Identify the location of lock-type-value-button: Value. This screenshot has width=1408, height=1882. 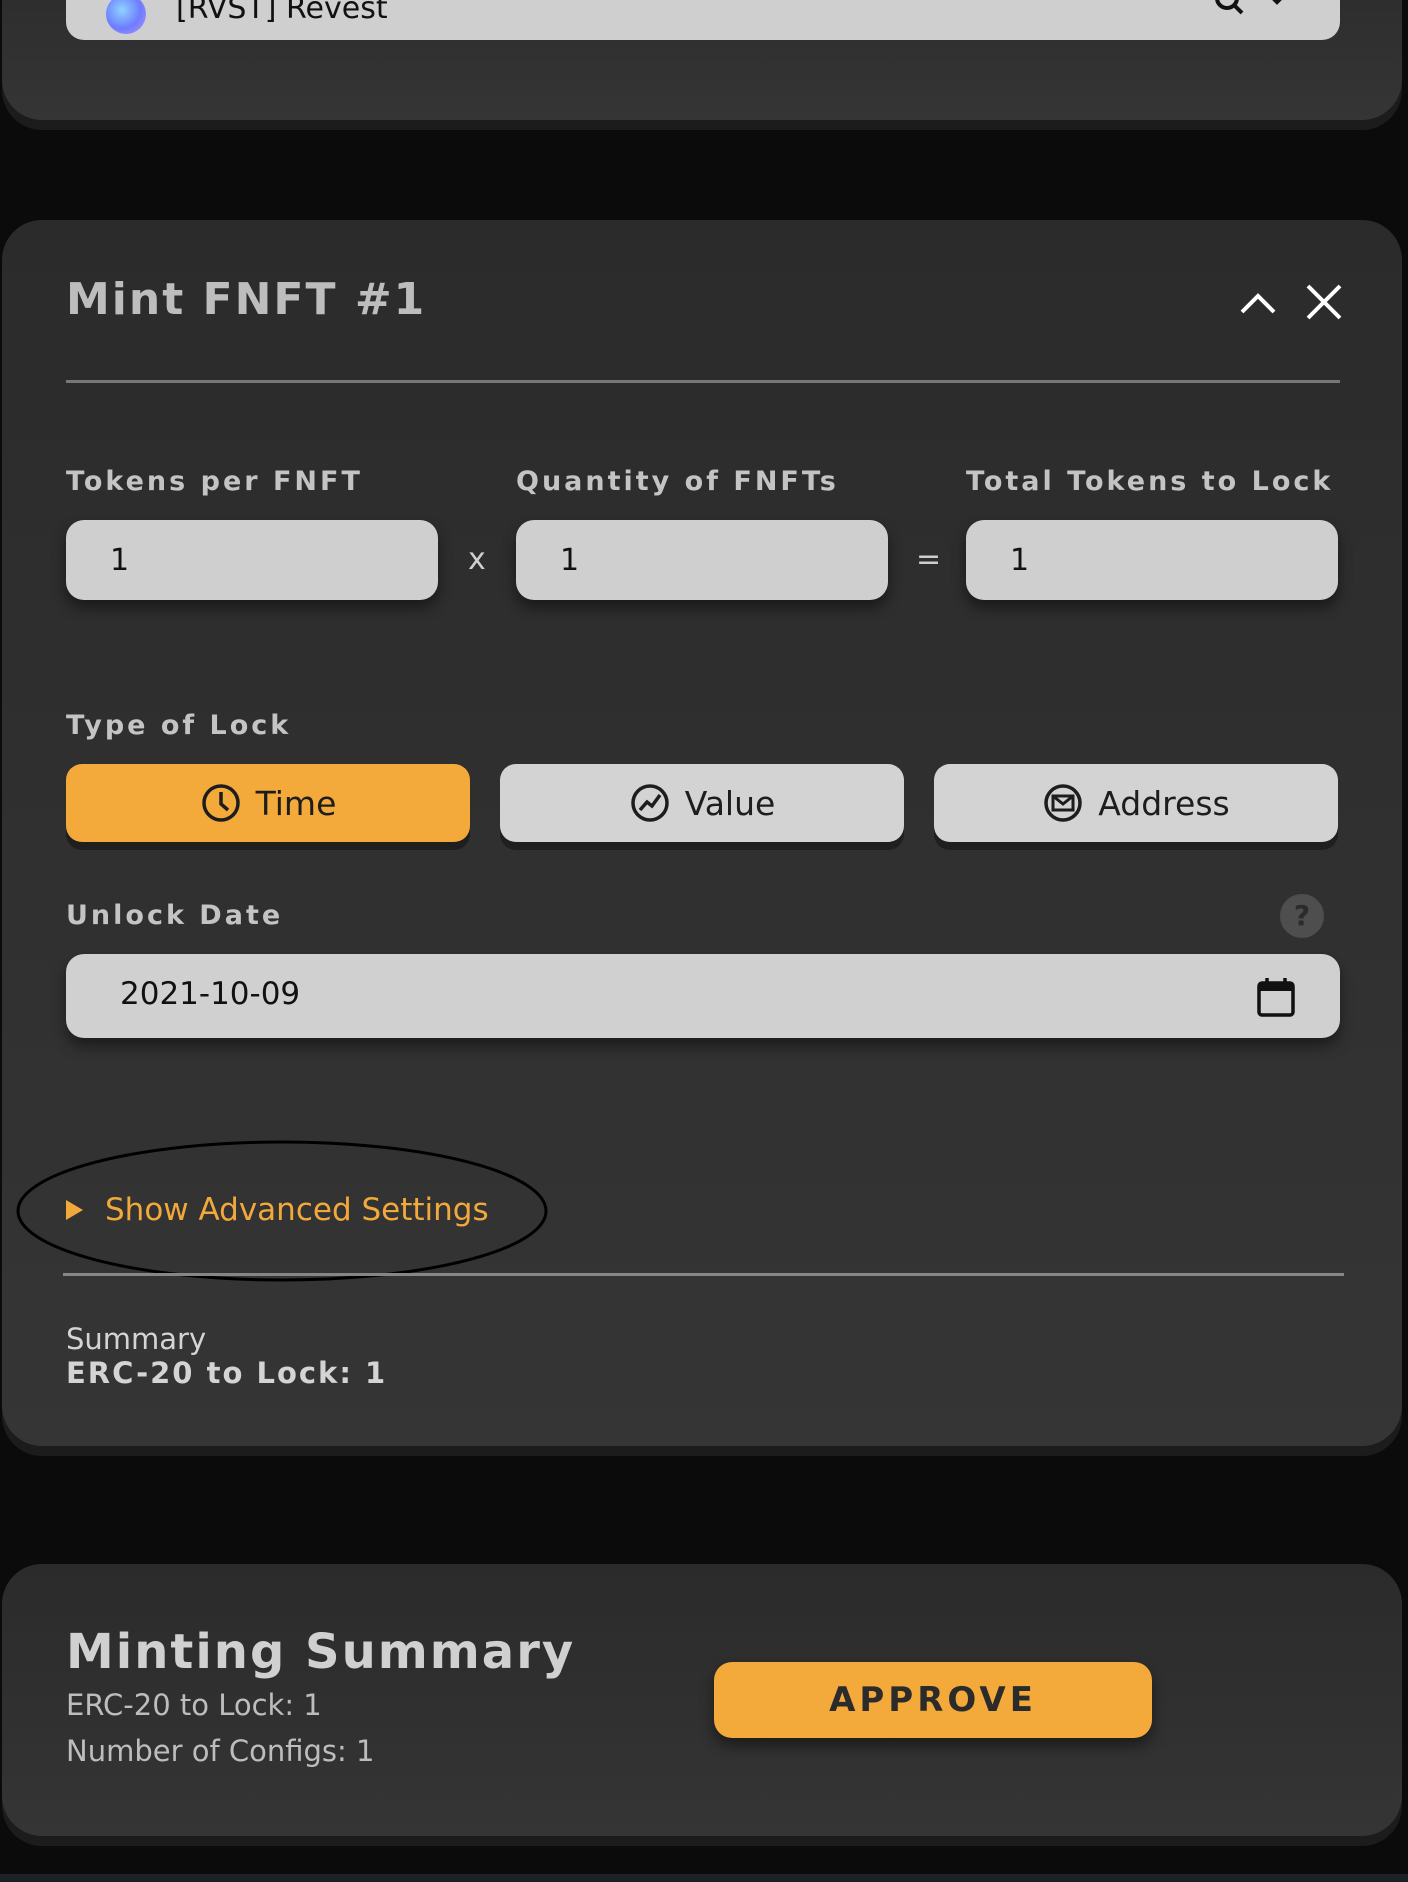
(702, 803).